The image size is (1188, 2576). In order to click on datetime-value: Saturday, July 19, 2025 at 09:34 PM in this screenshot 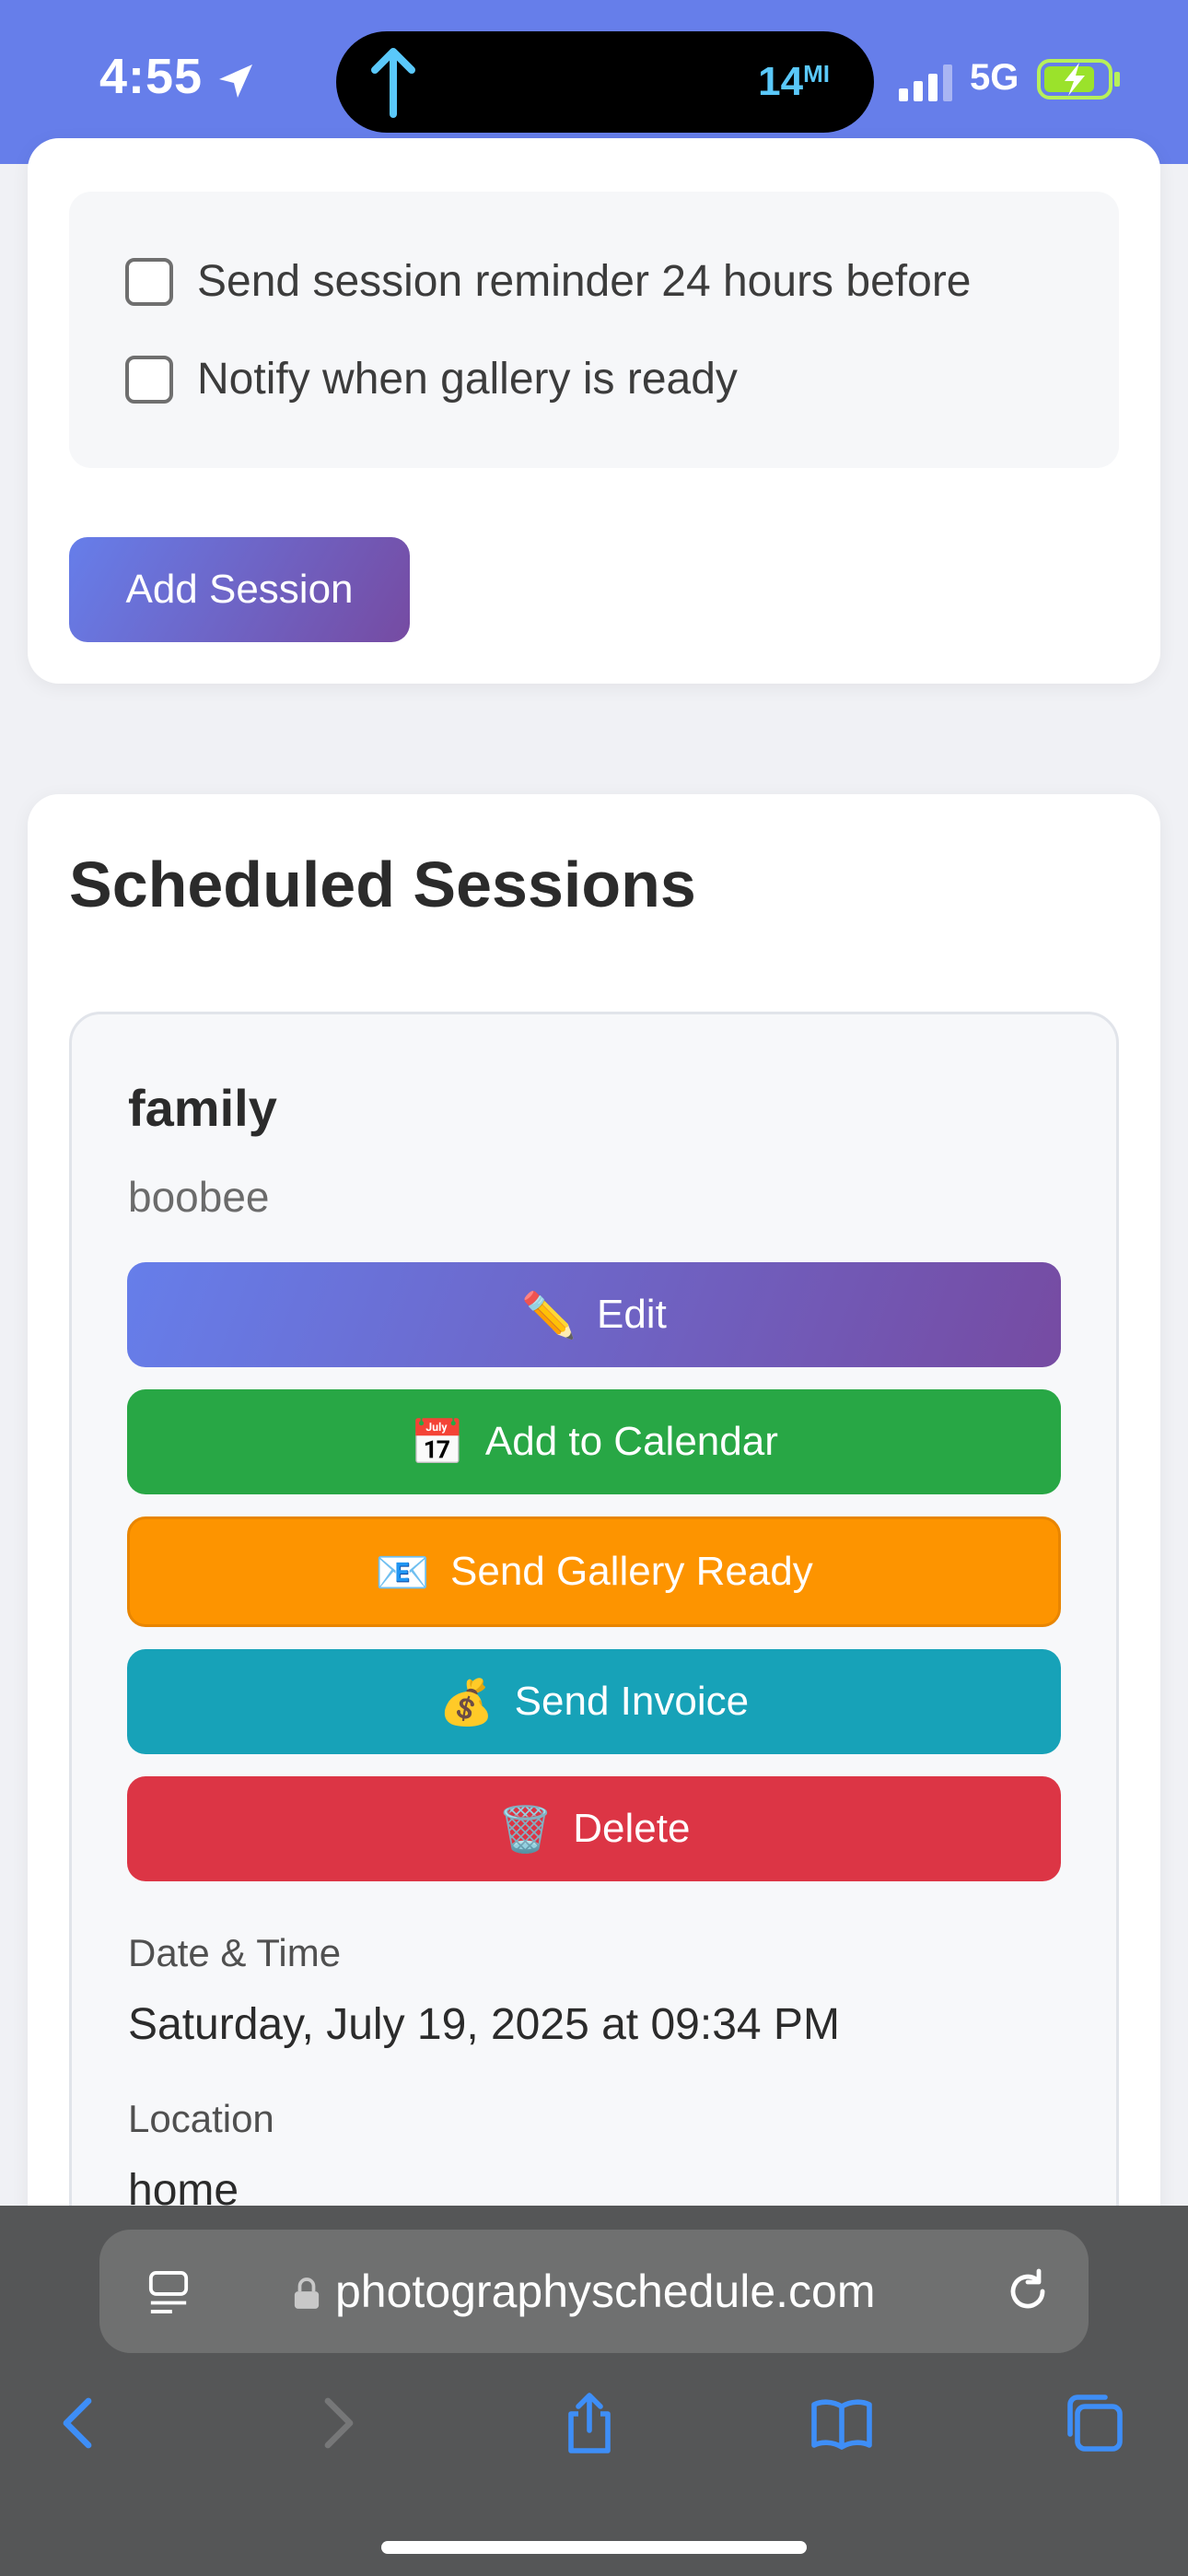, I will do `click(484, 2024)`.